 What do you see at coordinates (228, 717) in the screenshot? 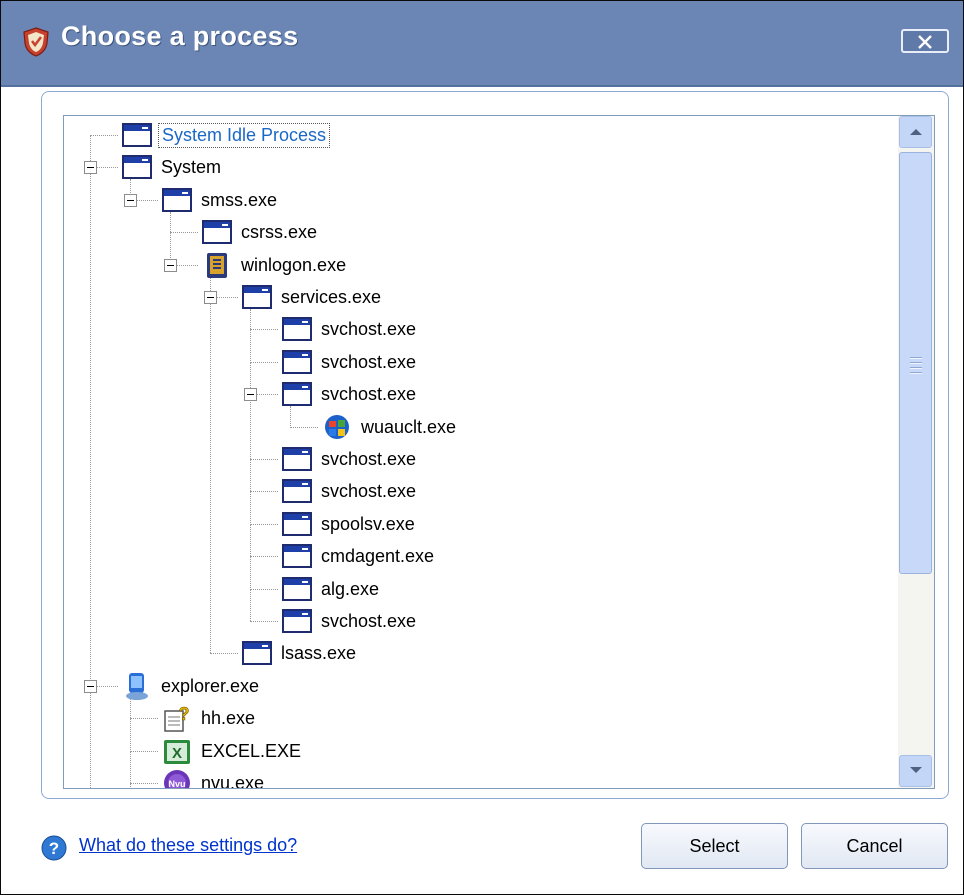
I see `tree-node-label: hh.exe` at bounding box center [228, 717].